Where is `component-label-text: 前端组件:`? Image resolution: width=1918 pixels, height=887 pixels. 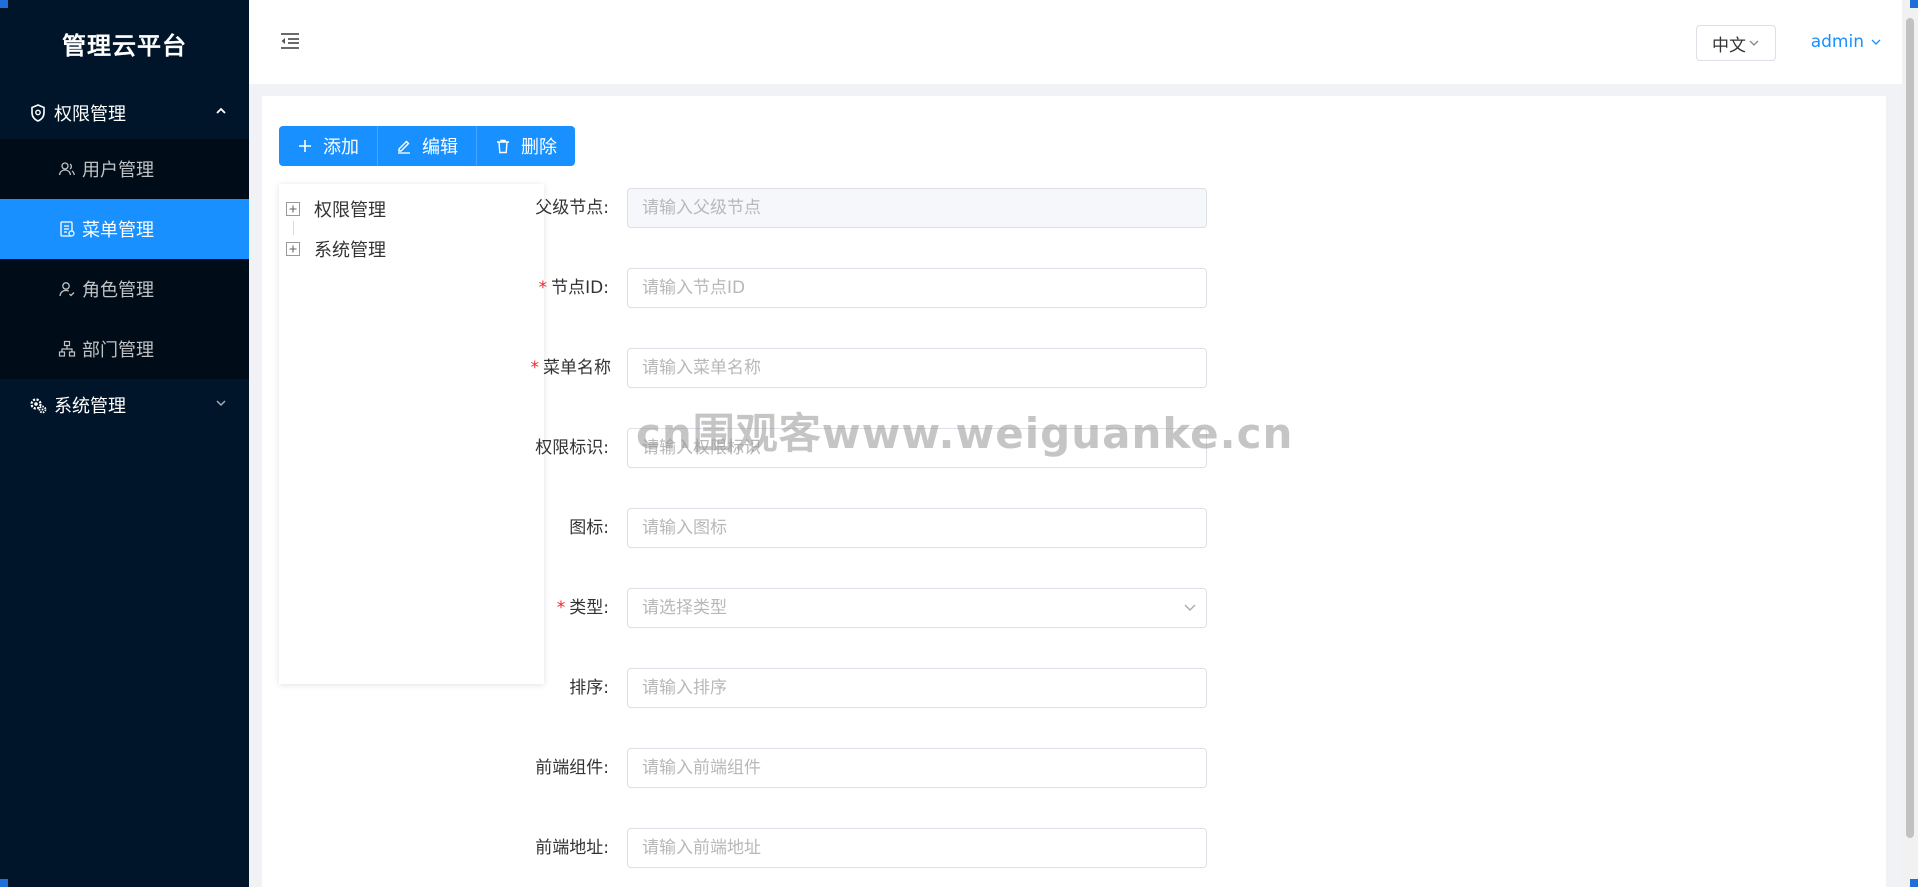
component-label-text: 前端组件: is located at coordinates (572, 768).